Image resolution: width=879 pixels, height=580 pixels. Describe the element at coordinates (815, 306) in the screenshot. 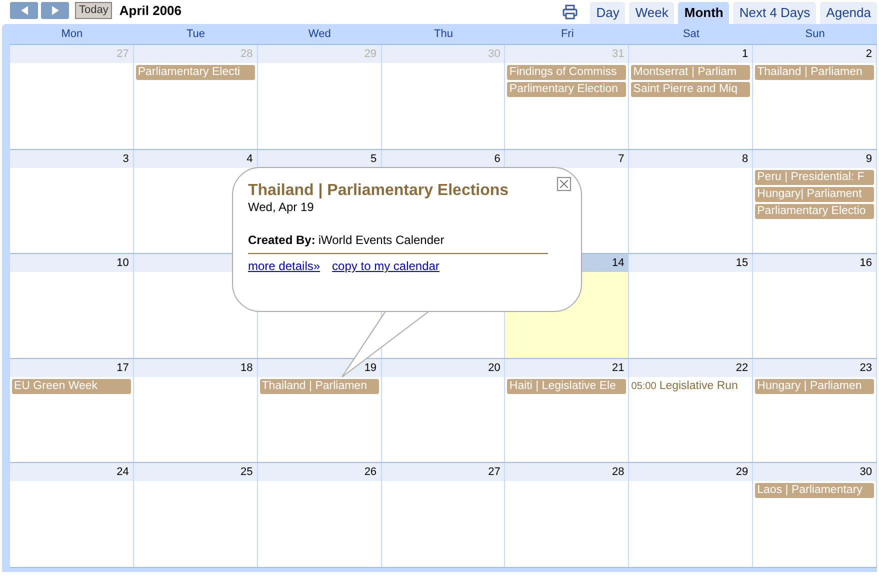

I see `day-cell: 16` at that location.